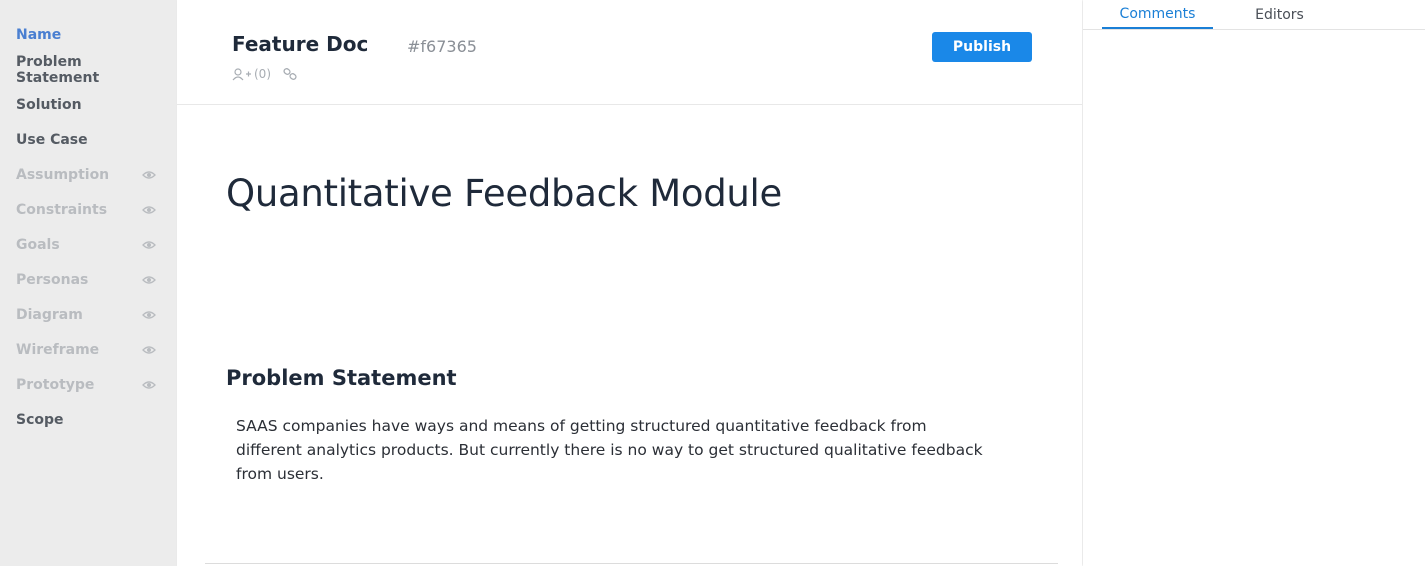 The height and width of the screenshot is (566, 1425). Describe the element at coordinates (290, 74) in the screenshot. I see `link-icon` at that location.